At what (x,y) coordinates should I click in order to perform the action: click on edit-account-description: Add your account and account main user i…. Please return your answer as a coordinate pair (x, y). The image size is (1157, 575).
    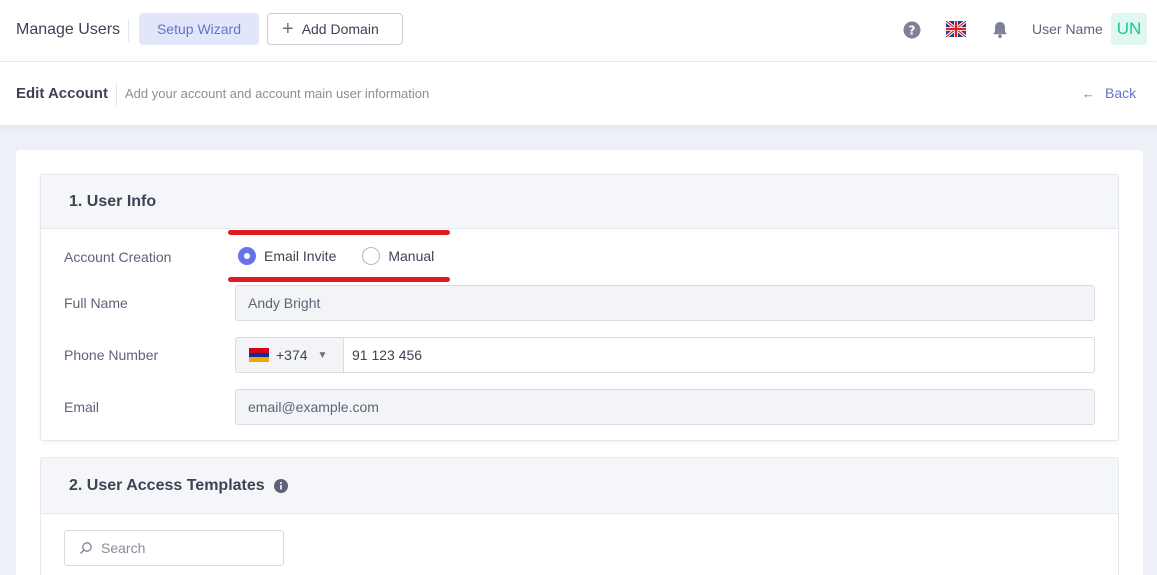
    Looking at the image, I should click on (277, 93).